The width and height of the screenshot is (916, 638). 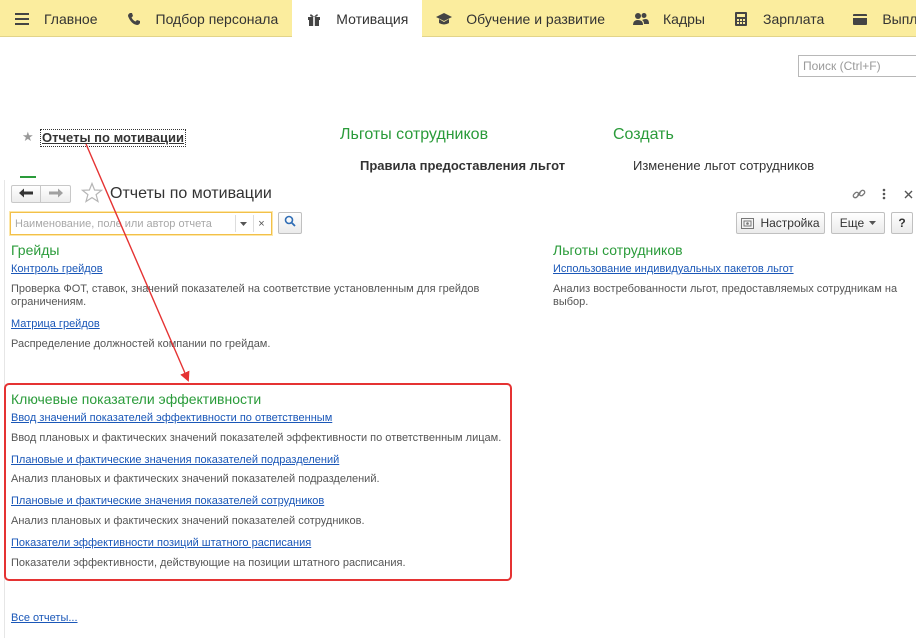 I want to click on menu-item-recruitment: Подбор персонала, so click(x=202, y=18).